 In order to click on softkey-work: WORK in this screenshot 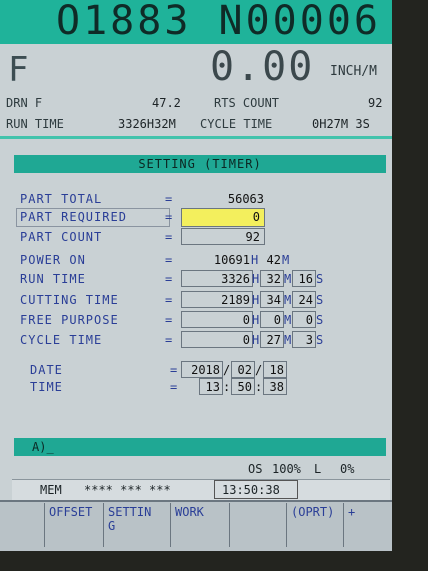, I will do `click(199, 525)`.